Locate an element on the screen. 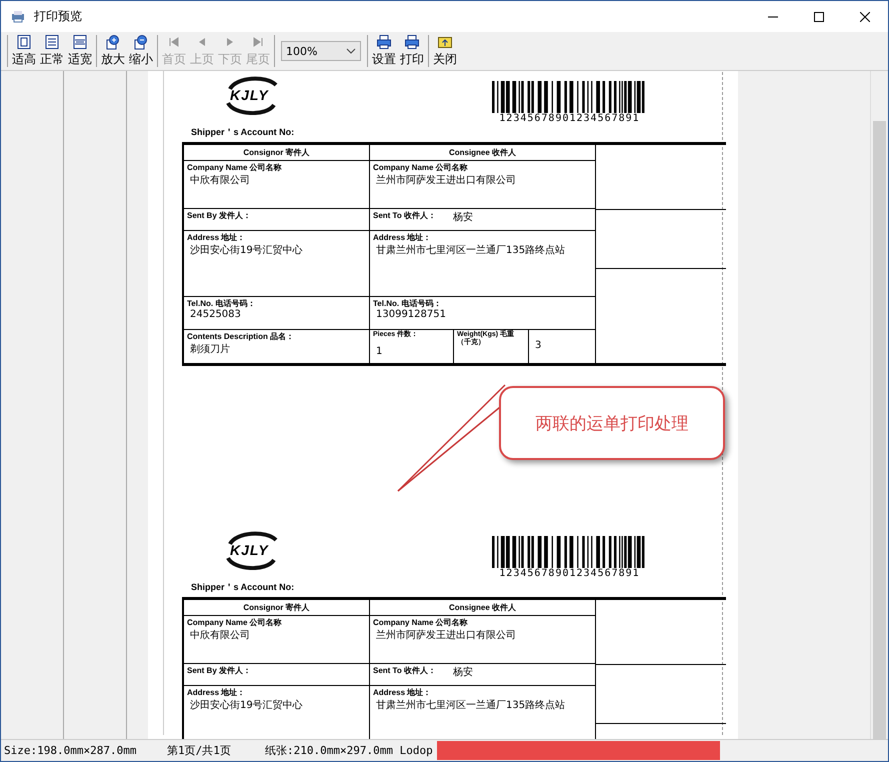 The width and height of the screenshot is (889, 762). fit-height-icon is located at coordinates (24, 42).